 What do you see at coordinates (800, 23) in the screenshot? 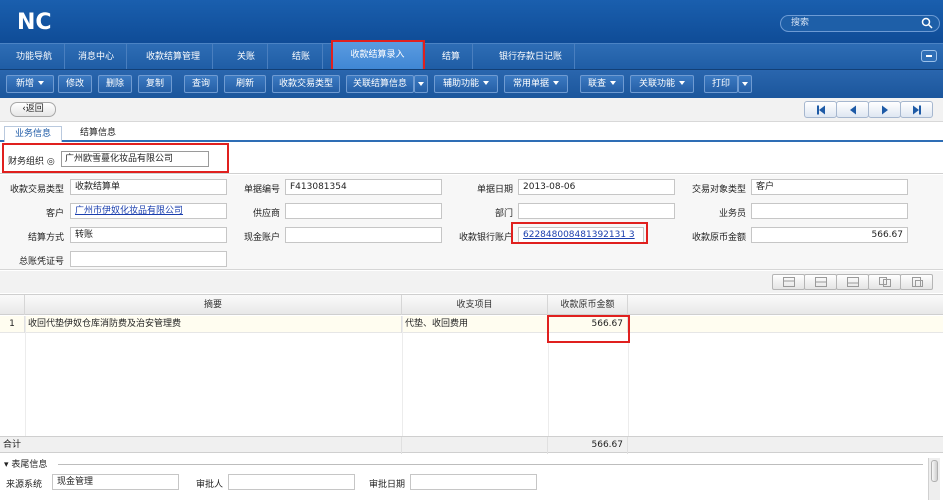
I see `search-placeholder: 搜索` at bounding box center [800, 23].